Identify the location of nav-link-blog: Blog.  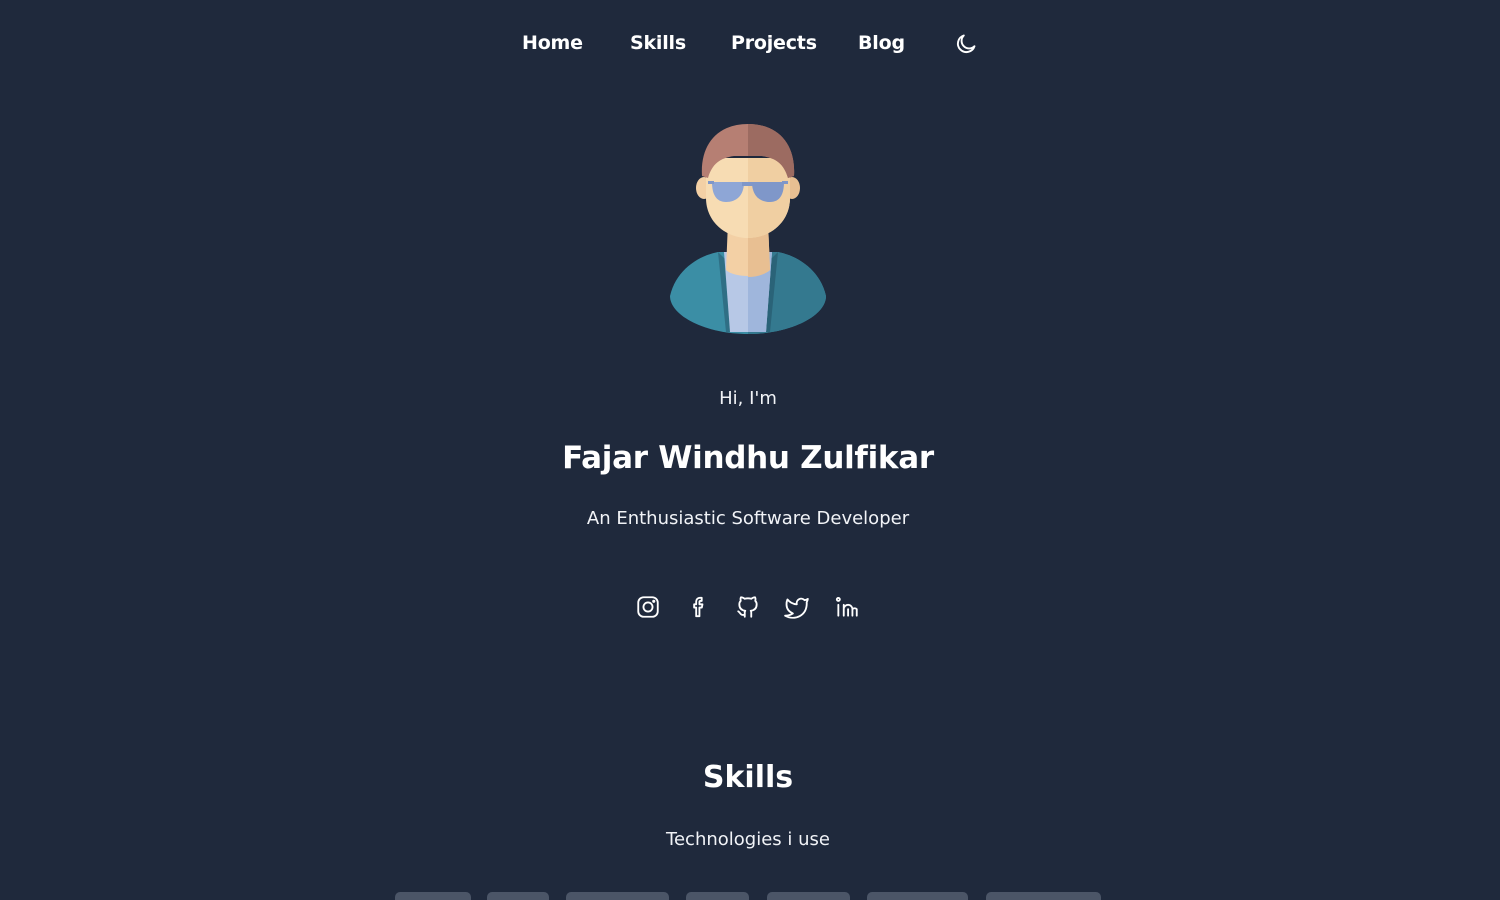
(881, 43).